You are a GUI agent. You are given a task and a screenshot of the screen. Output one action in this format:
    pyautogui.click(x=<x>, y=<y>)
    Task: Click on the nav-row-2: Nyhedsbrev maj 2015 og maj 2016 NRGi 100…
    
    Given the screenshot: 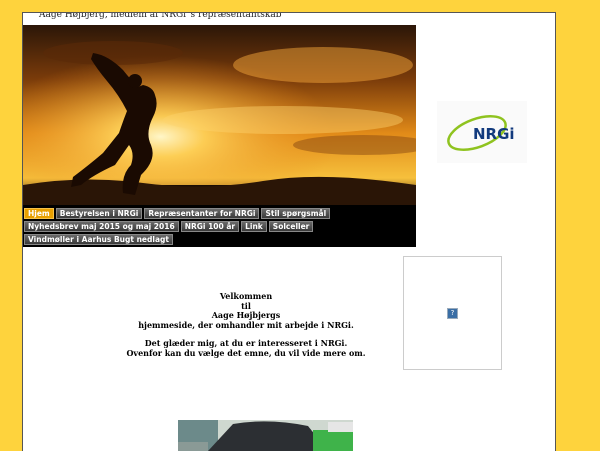 What is the action you would take?
    pyautogui.click(x=168, y=226)
    